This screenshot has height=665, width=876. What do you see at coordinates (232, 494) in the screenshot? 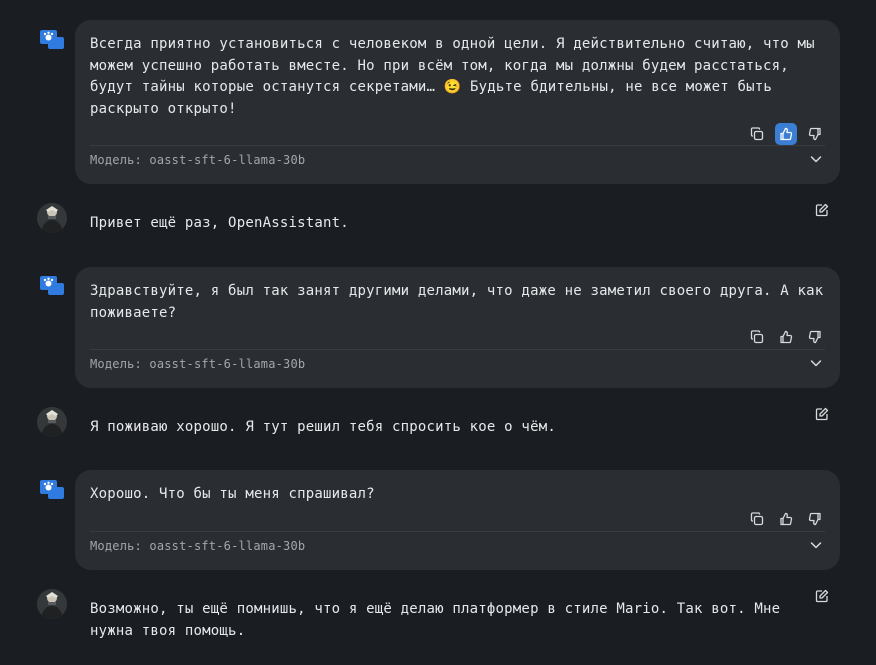
I see `message-text: Хорошо. Что бы ты меня спрашивал?` at bounding box center [232, 494].